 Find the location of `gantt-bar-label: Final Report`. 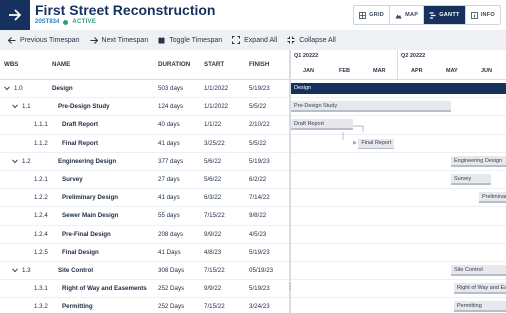

gantt-bar-label: Final Report is located at coordinates (376, 143).